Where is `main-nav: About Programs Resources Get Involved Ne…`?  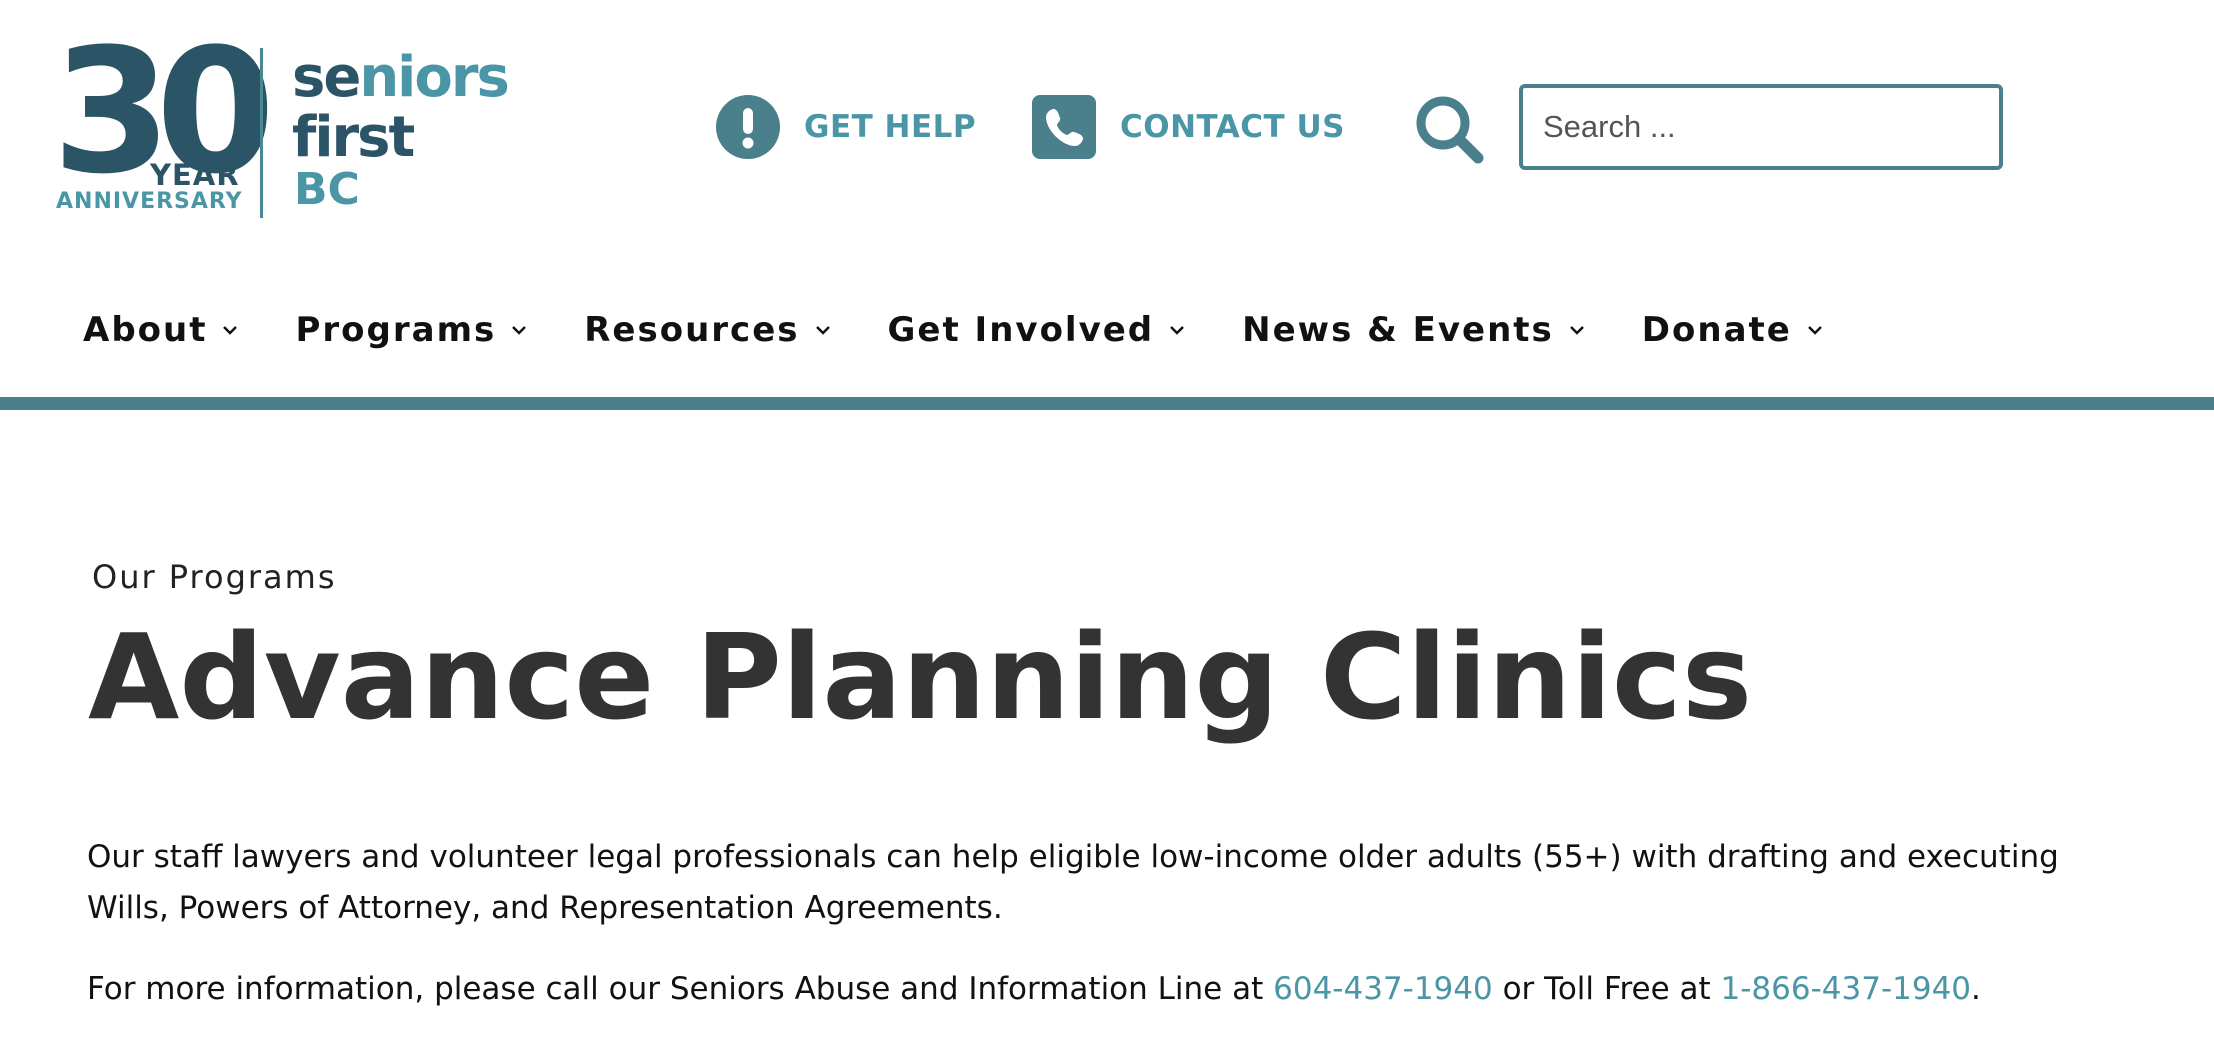
main-nav: About Programs Resources Get Involved Ne… is located at coordinates (981, 330).